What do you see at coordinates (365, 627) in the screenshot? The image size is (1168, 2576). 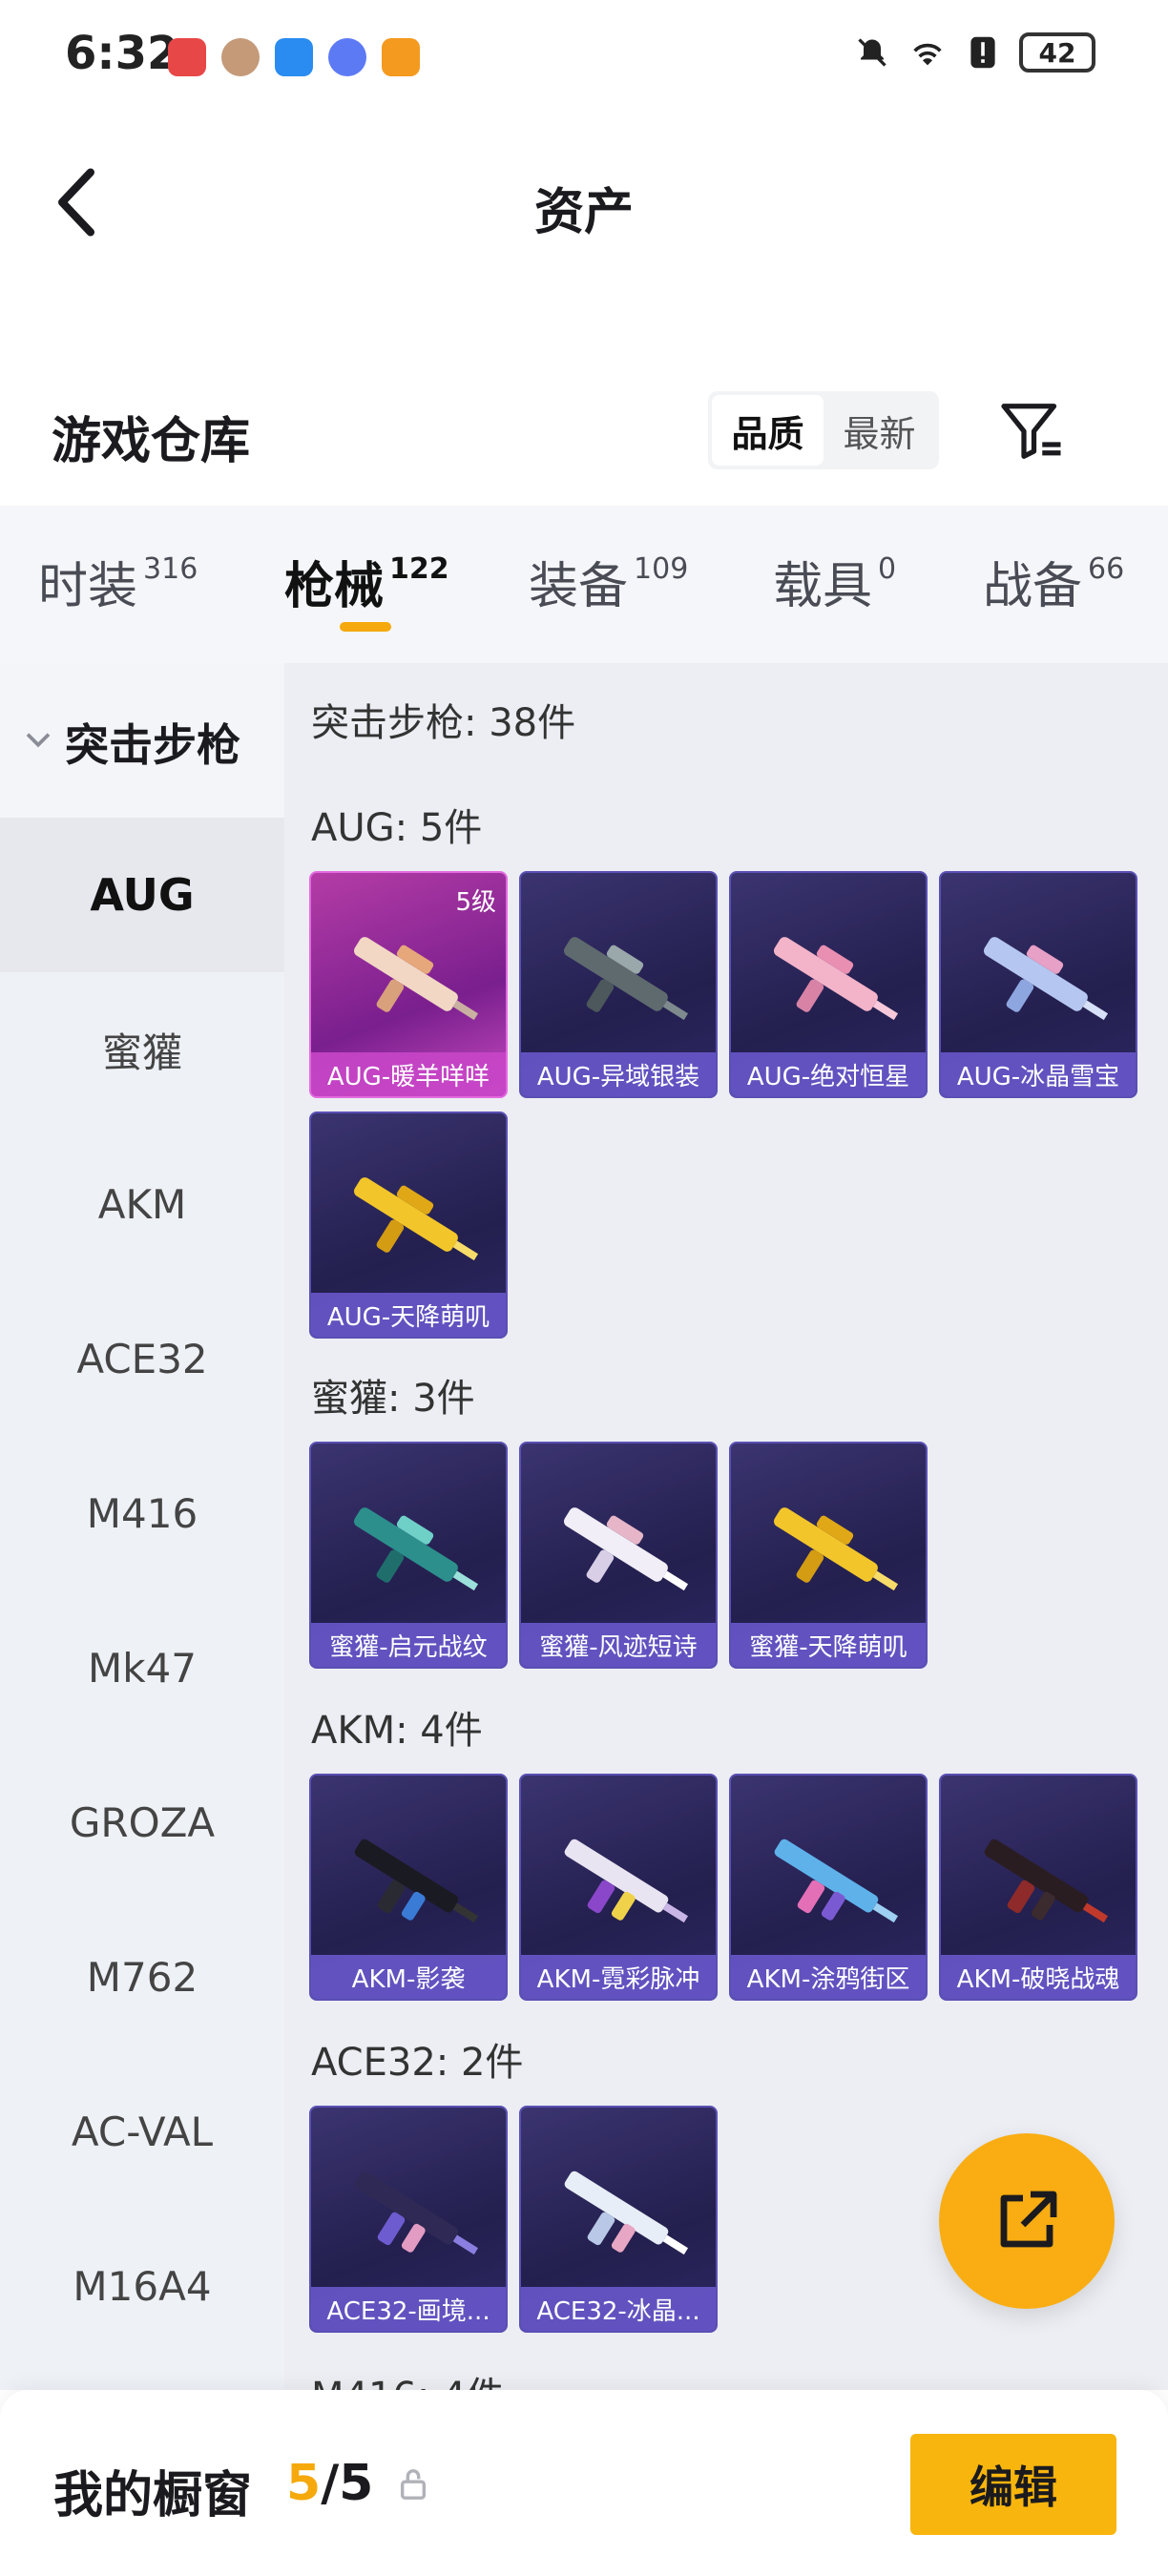 I see `active-tab-indicator` at bounding box center [365, 627].